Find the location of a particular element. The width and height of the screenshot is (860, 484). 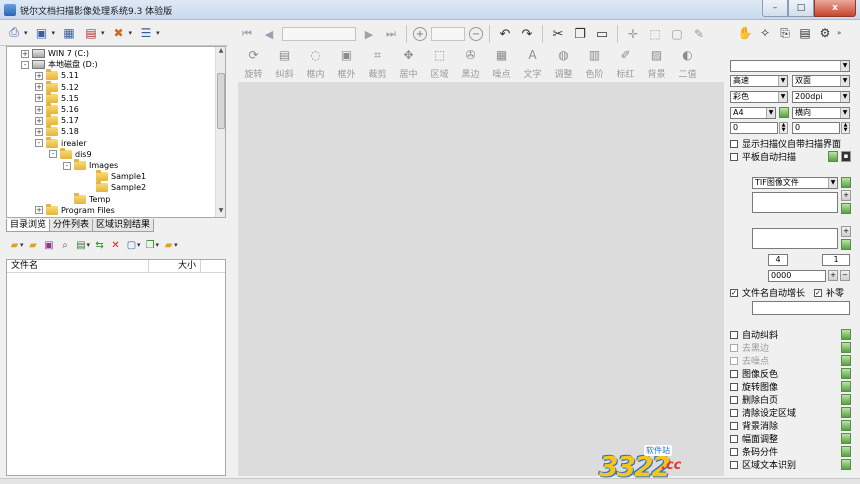

offset-x-spinner: ▲ ▼ is located at coordinates (783, 128).